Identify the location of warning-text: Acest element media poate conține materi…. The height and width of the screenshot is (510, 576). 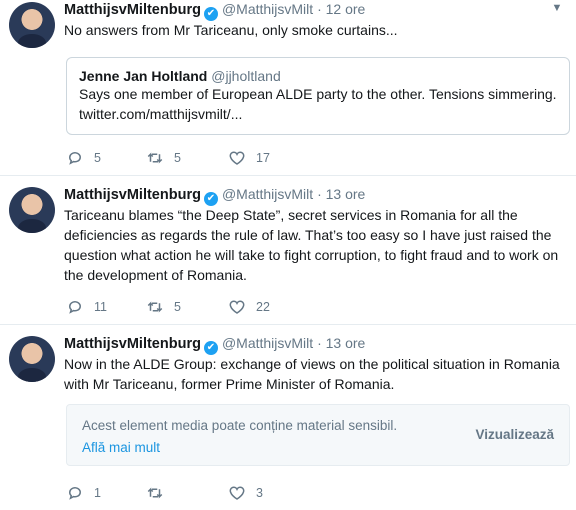
(240, 425).